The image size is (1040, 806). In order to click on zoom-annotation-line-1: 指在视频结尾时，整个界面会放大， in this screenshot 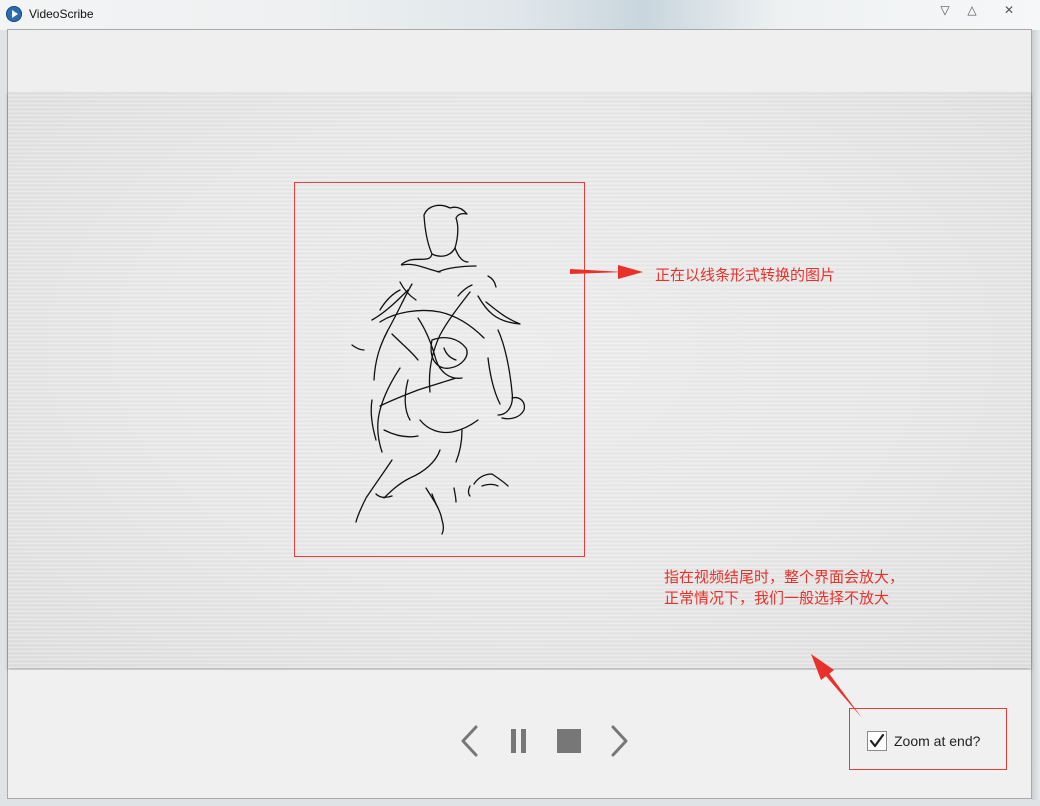, I will do `click(784, 577)`.